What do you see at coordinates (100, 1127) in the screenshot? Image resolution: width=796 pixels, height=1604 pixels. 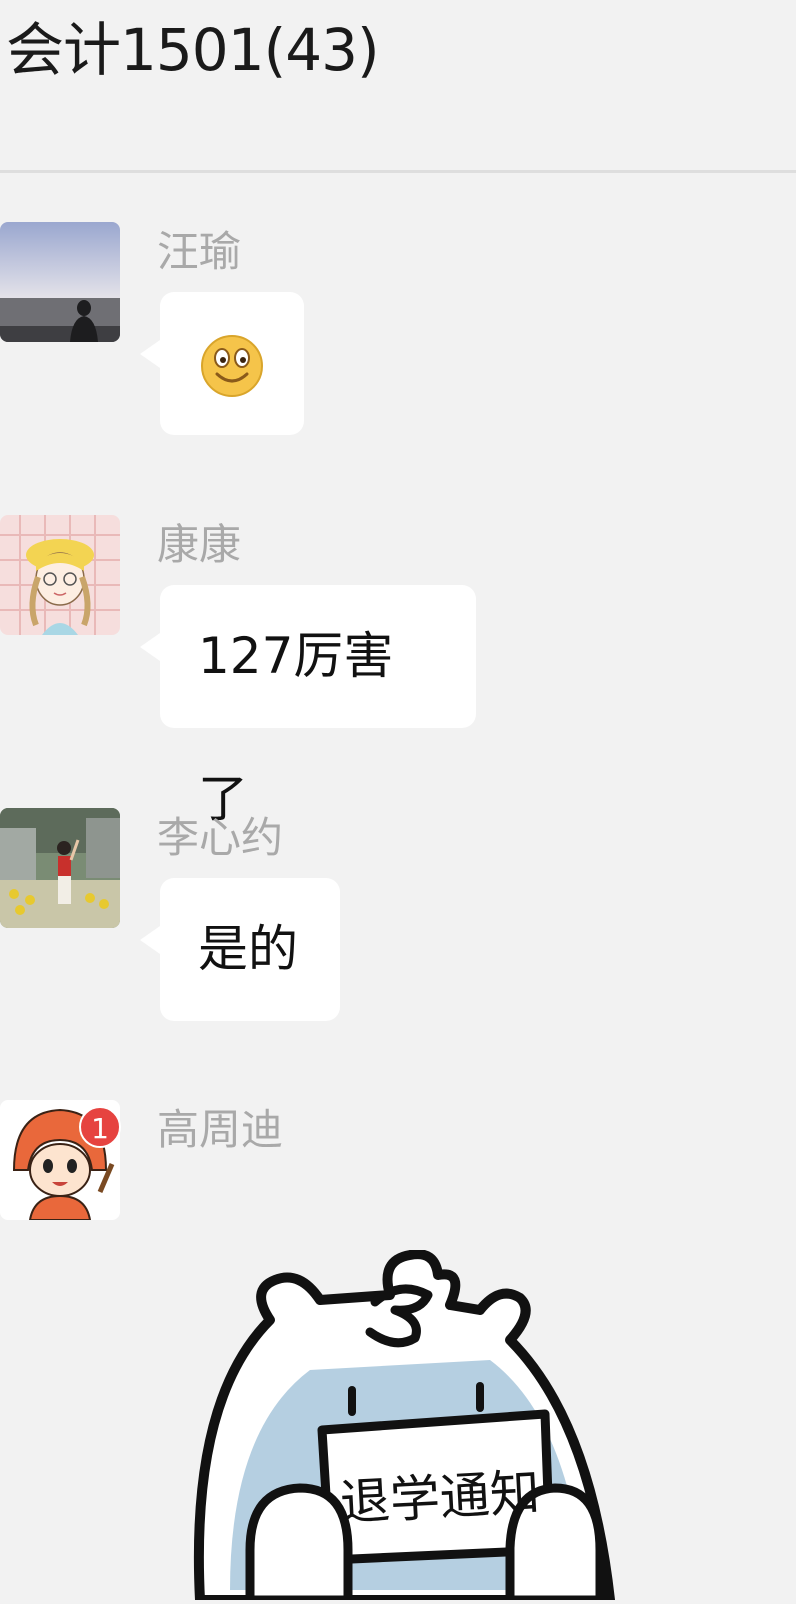 I see `unread-badge: 1` at bounding box center [100, 1127].